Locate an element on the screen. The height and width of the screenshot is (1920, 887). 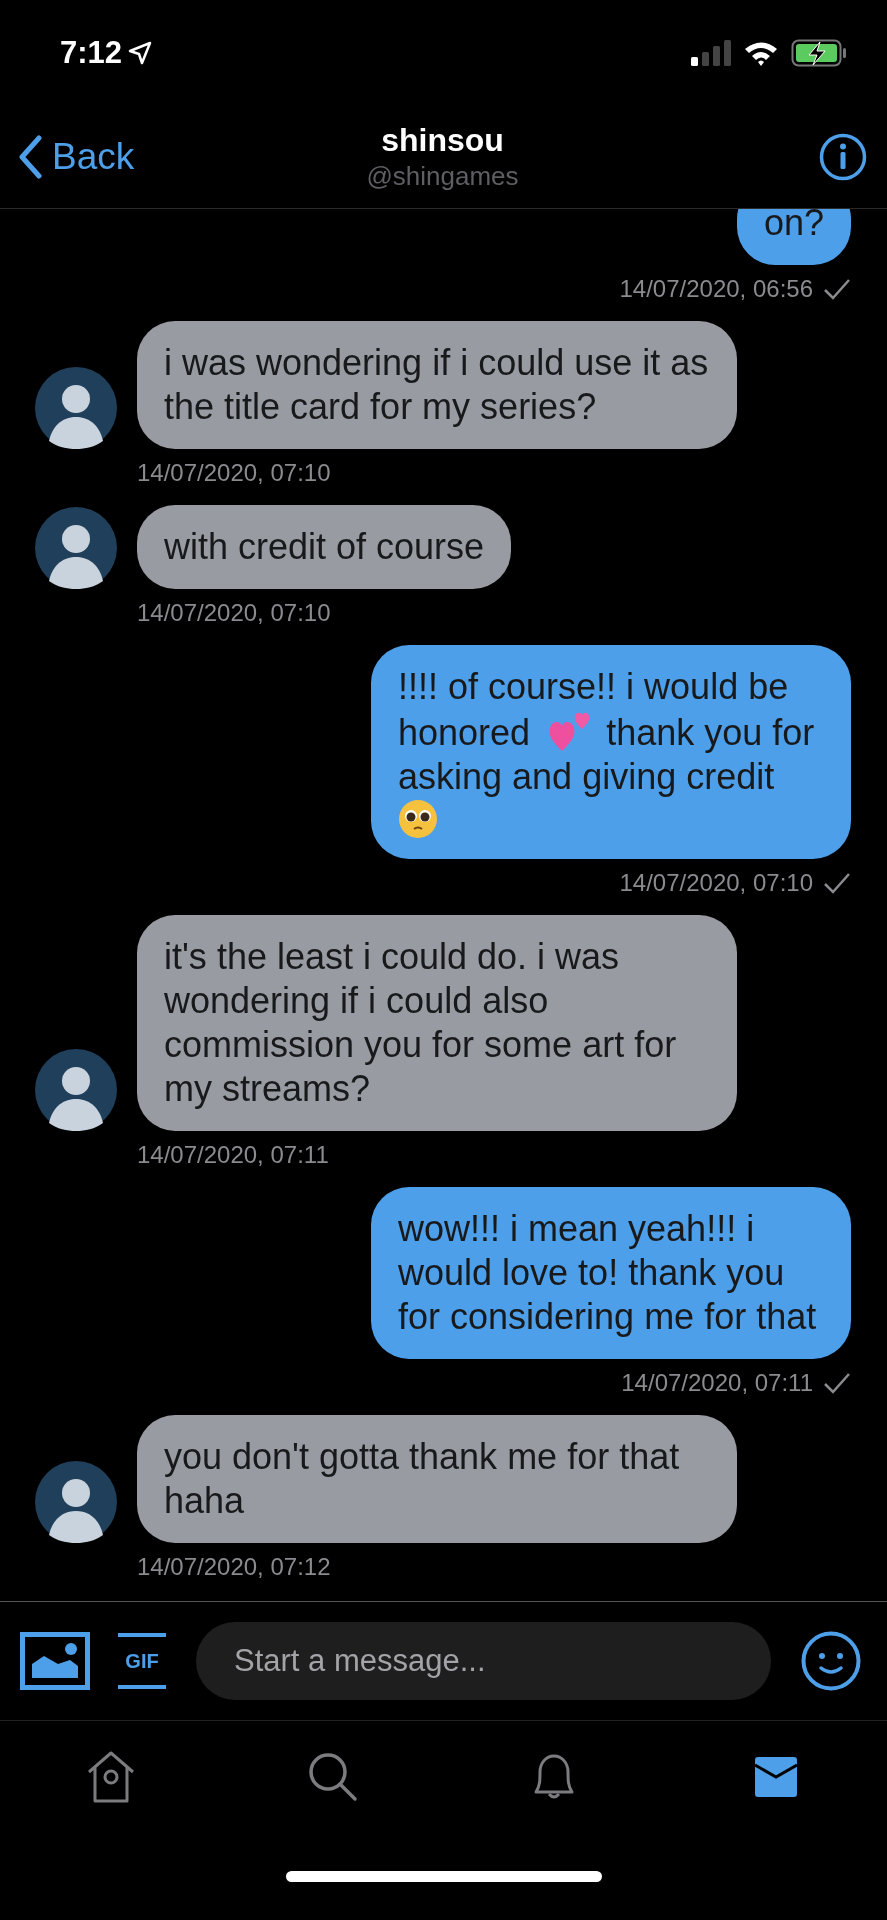
message-text: asking and giving credit is located at coordinates (586, 776).